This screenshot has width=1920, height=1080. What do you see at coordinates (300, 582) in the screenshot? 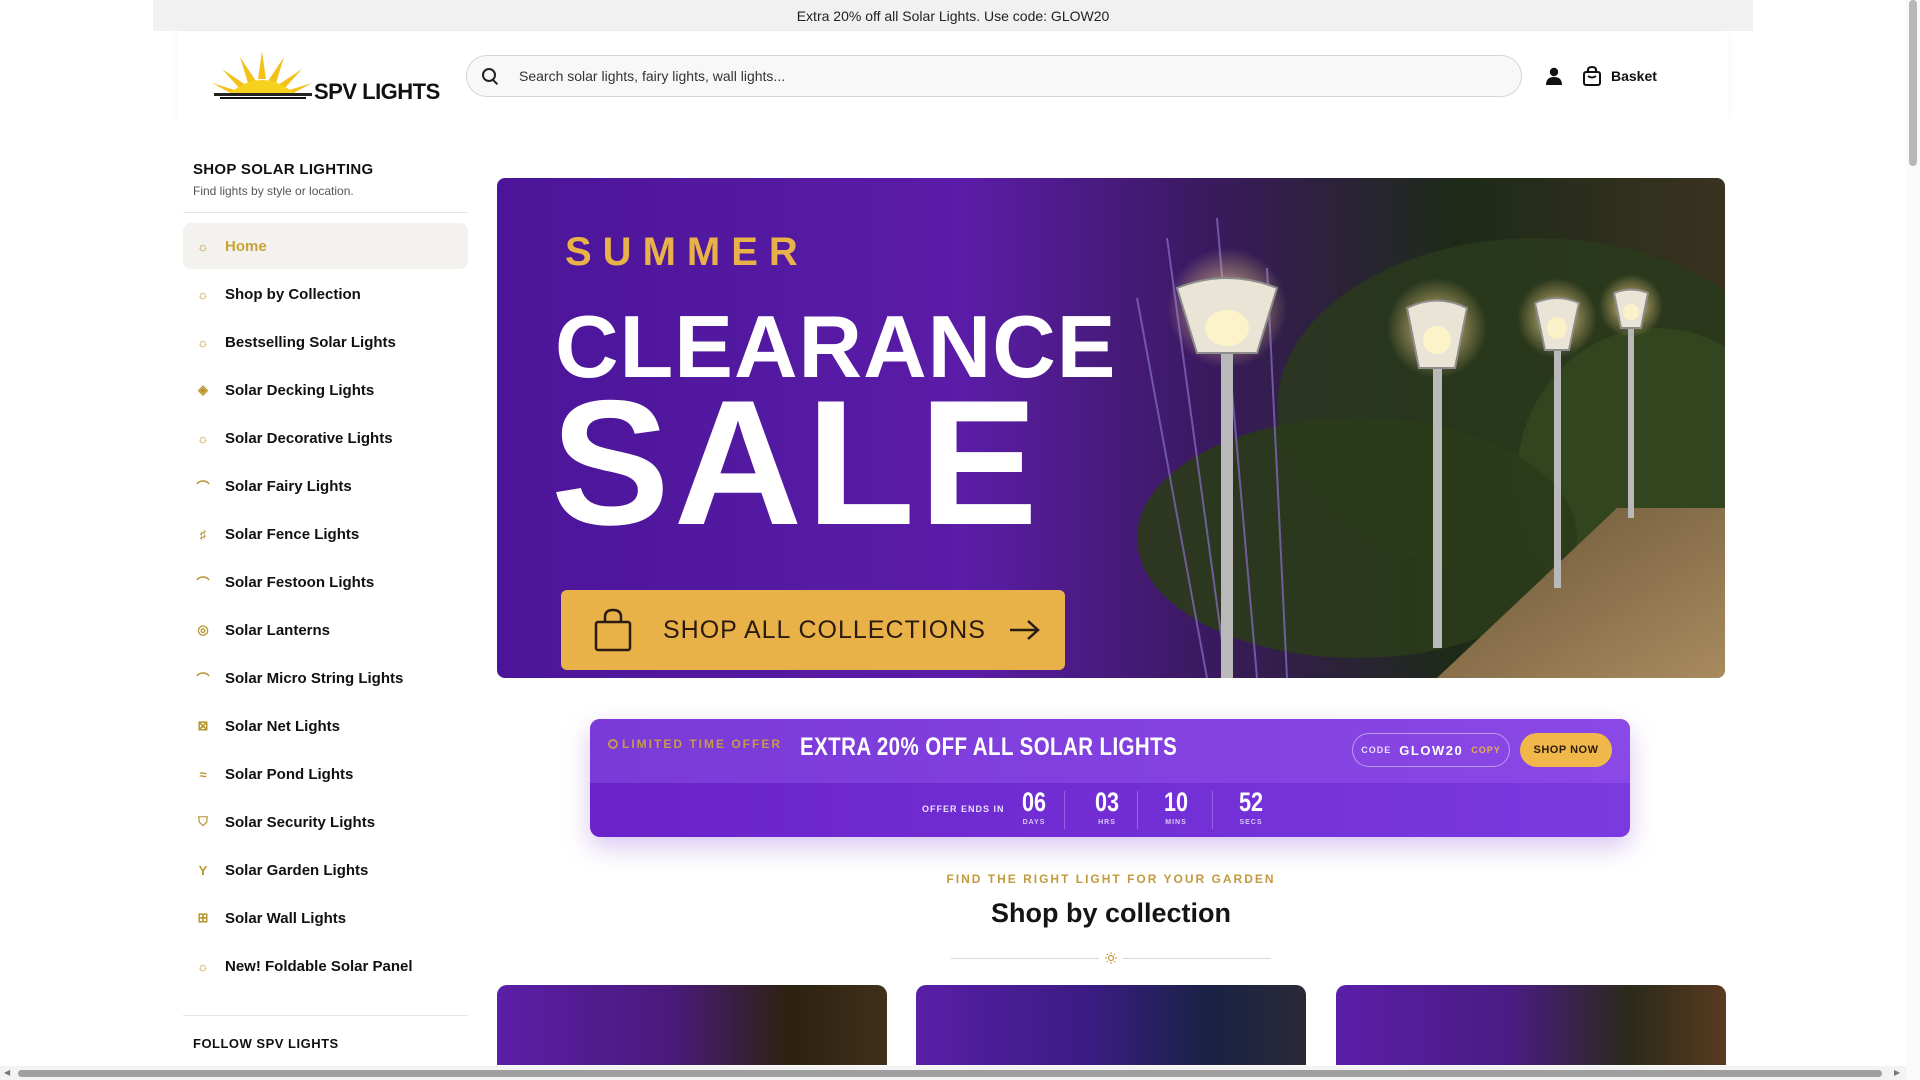
I see `sidebar-item-label: Solar Festoon Lights` at bounding box center [300, 582].